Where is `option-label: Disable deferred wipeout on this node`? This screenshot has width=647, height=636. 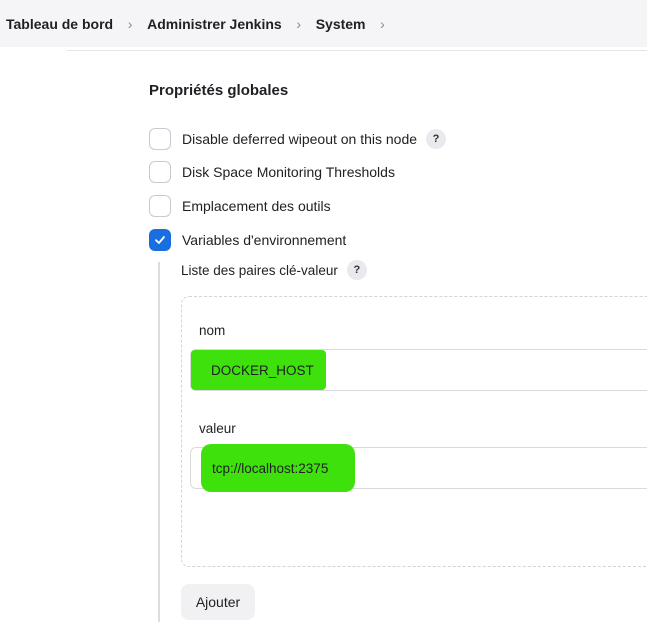 option-label: Disable deferred wipeout on this node is located at coordinates (299, 139).